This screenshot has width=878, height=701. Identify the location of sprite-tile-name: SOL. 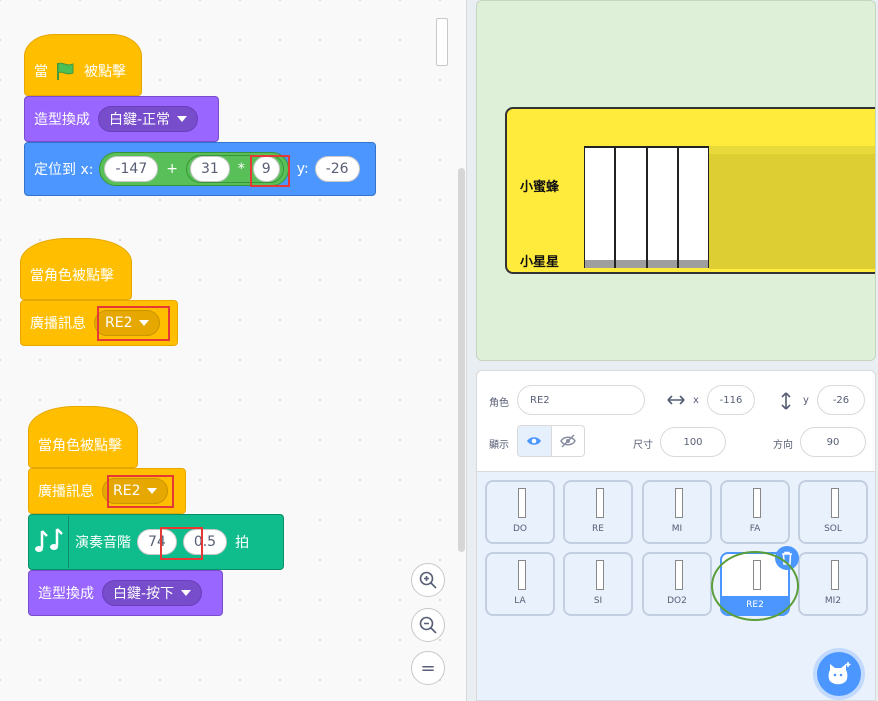
(833, 529).